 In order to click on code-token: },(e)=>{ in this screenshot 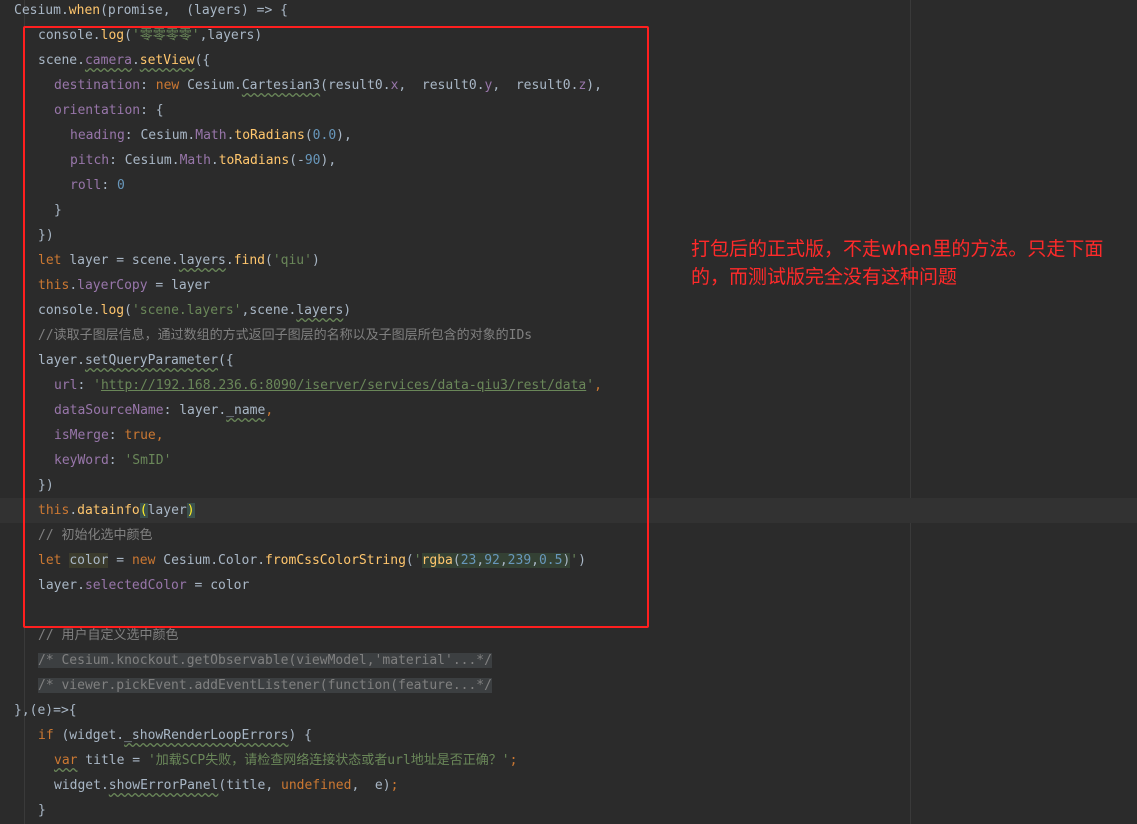, I will do `click(45, 710)`.